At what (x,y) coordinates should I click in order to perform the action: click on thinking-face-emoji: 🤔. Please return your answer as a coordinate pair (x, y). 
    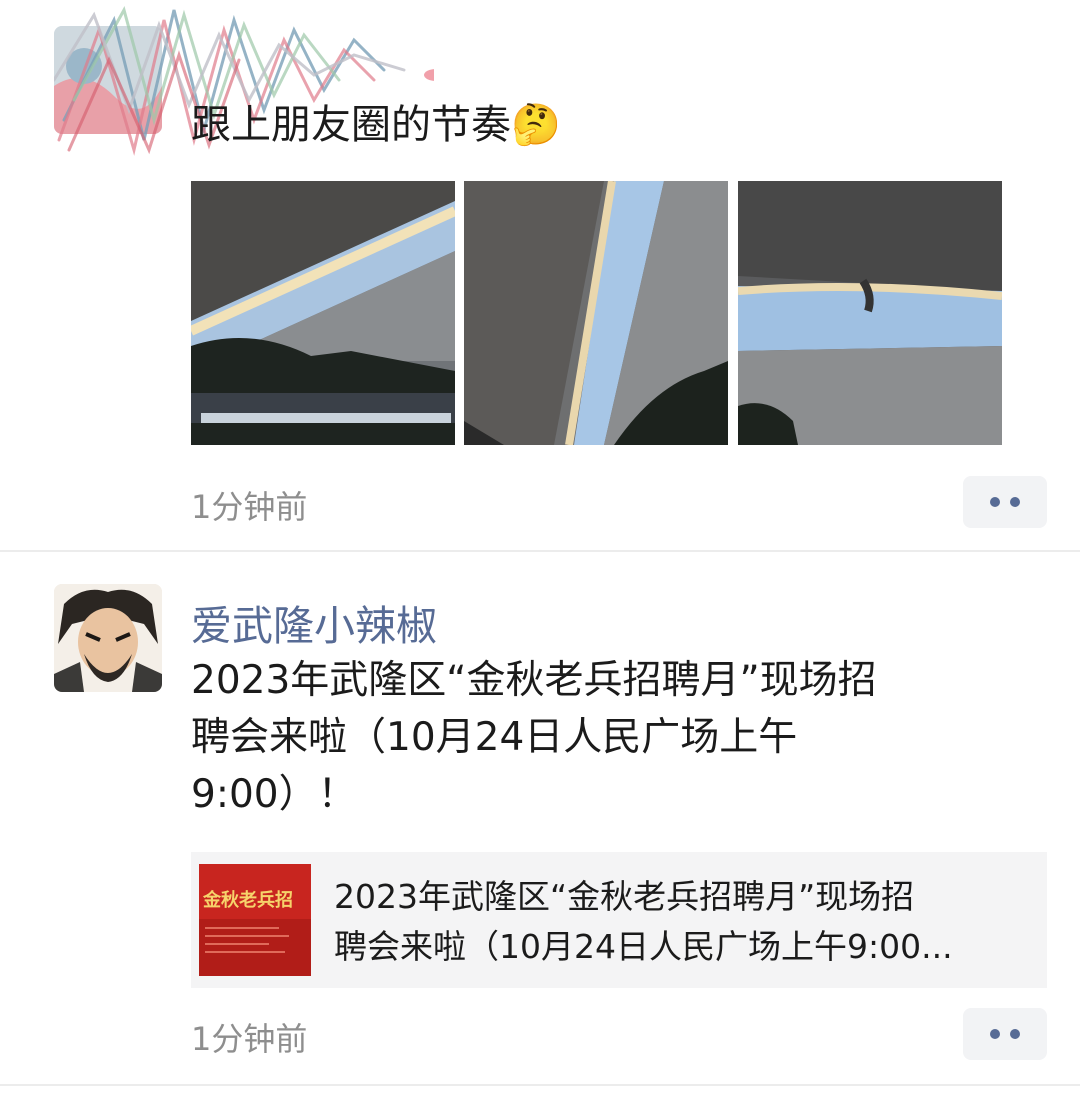
    Looking at the image, I should click on (536, 125).